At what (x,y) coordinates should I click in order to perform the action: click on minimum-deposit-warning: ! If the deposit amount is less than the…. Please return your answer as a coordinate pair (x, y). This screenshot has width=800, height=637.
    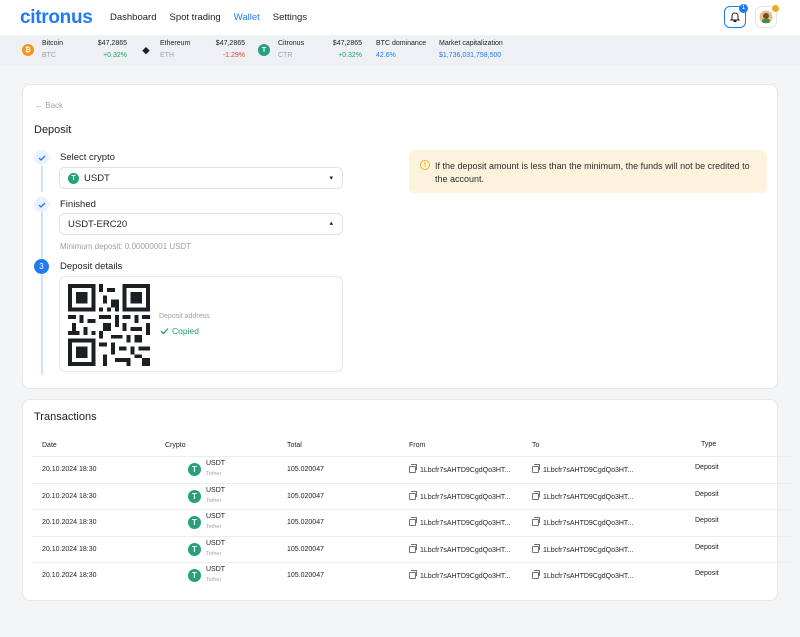
    Looking at the image, I should click on (588, 171).